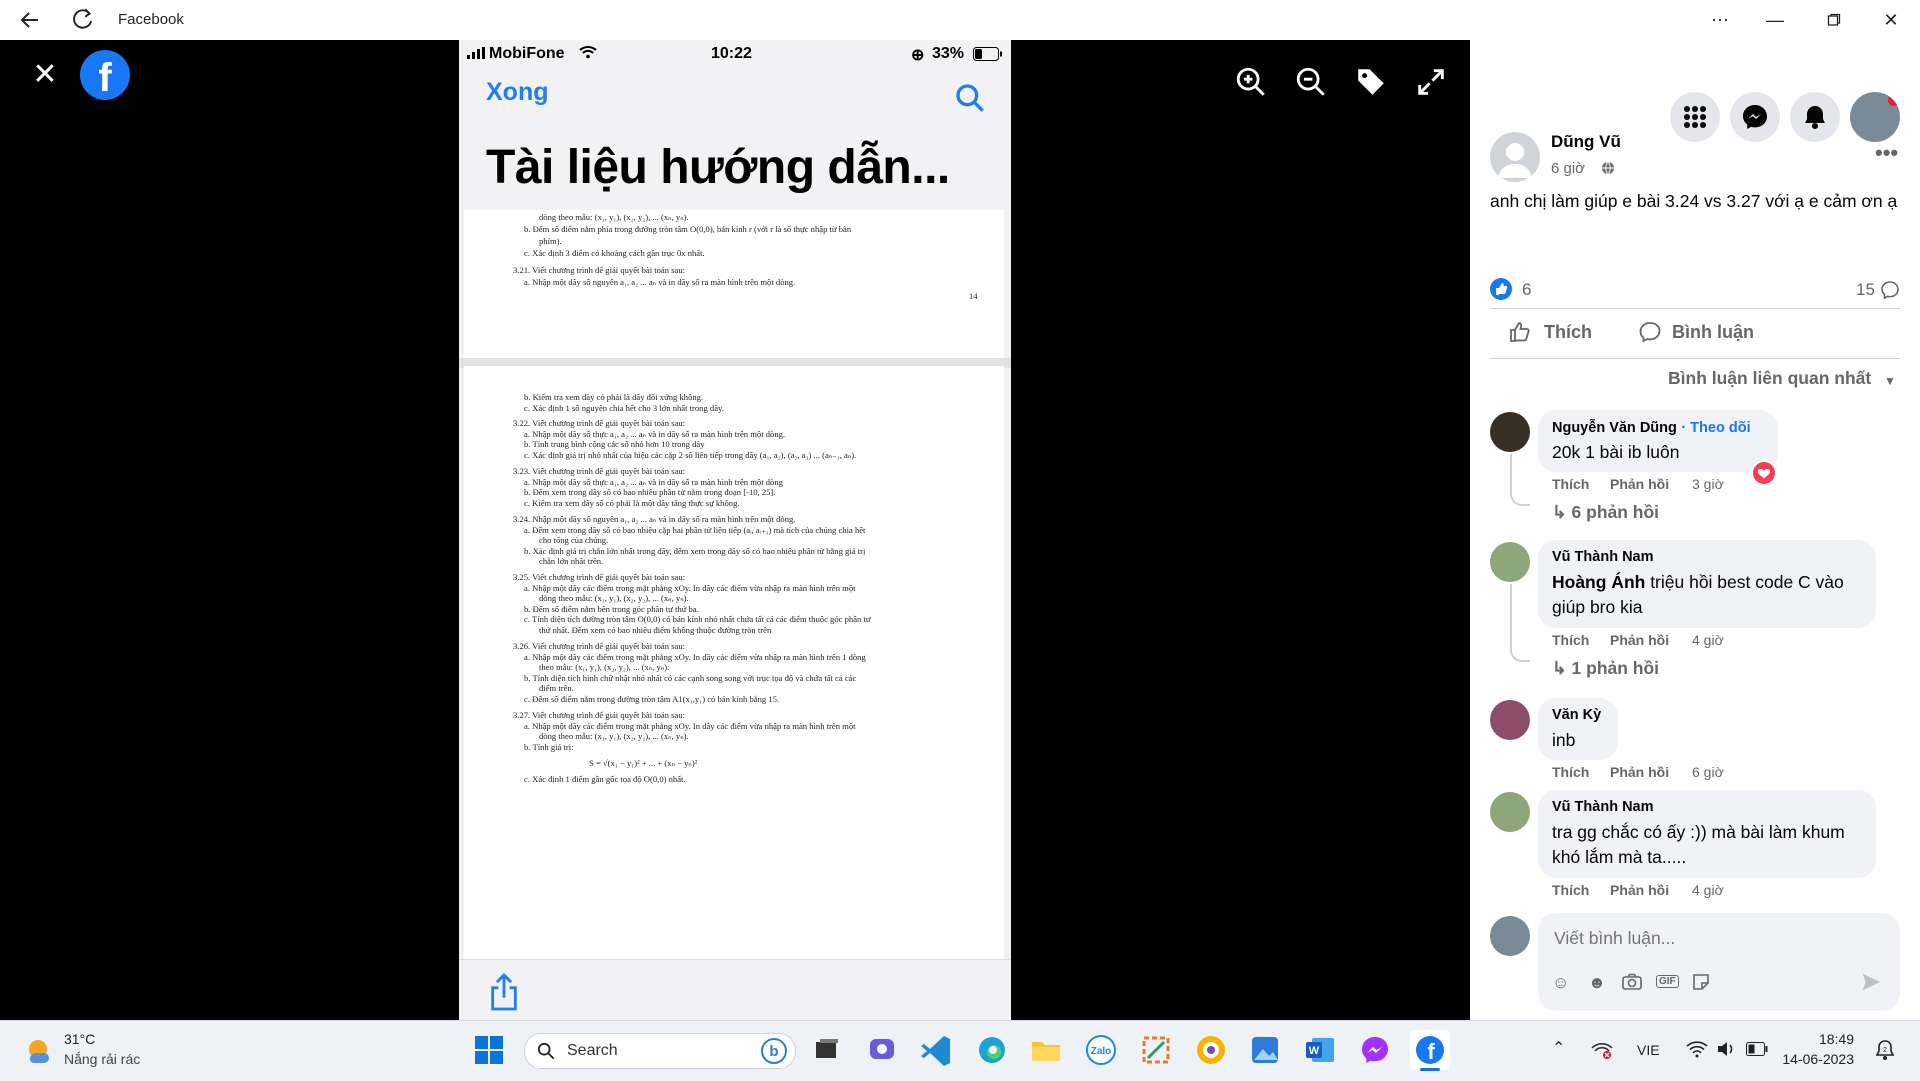 This screenshot has height=1081, width=1920. I want to click on zoom-in-icon, so click(1251, 82).